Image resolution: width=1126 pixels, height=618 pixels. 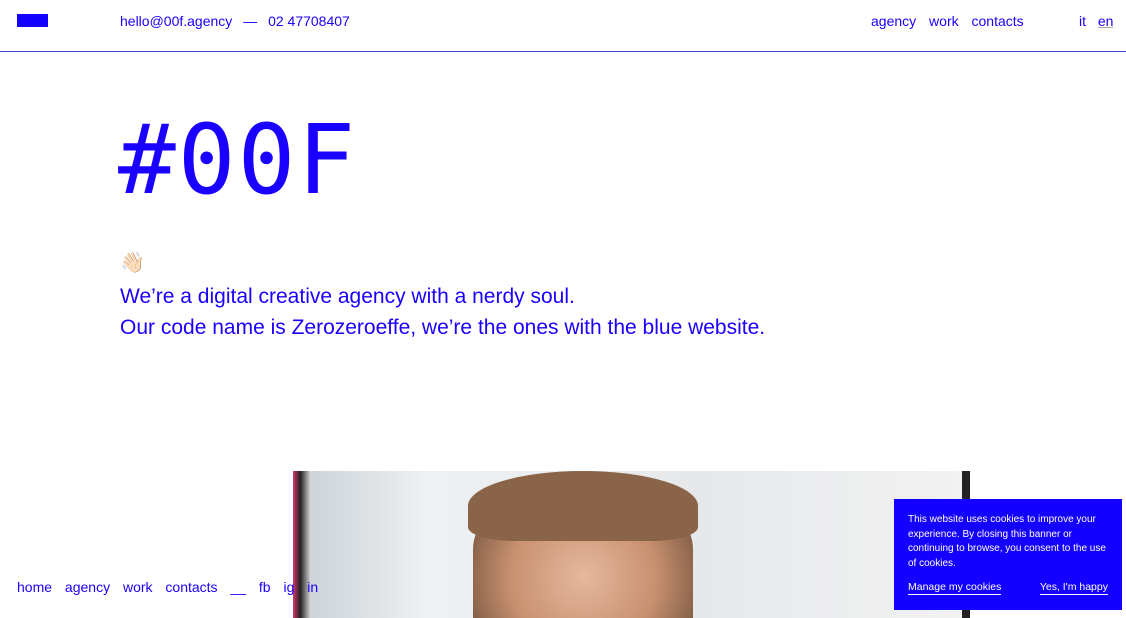 What do you see at coordinates (132, 263) in the screenshot?
I see `waving-hand-icon: 👋🏻` at bounding box center [132, 263].